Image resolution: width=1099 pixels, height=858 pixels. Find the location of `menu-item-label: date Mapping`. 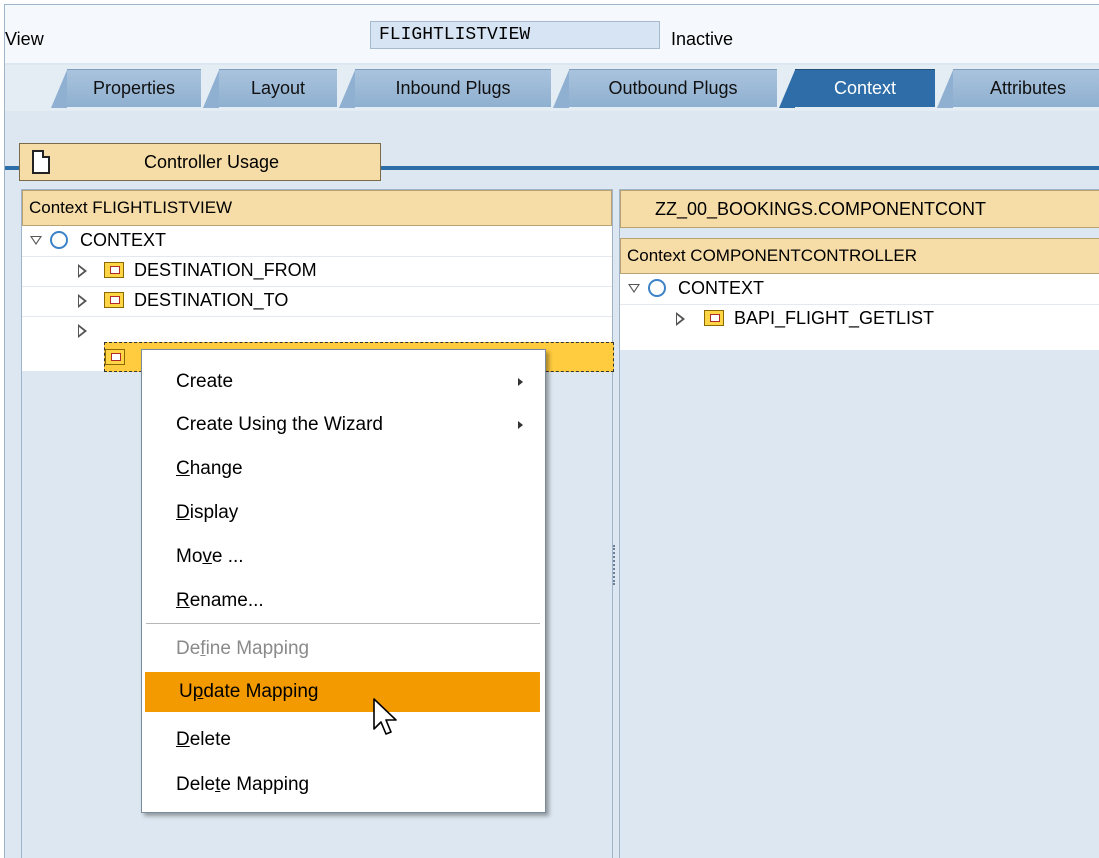

menu-item-label: date Mapping is located at coordinates (261, 691).